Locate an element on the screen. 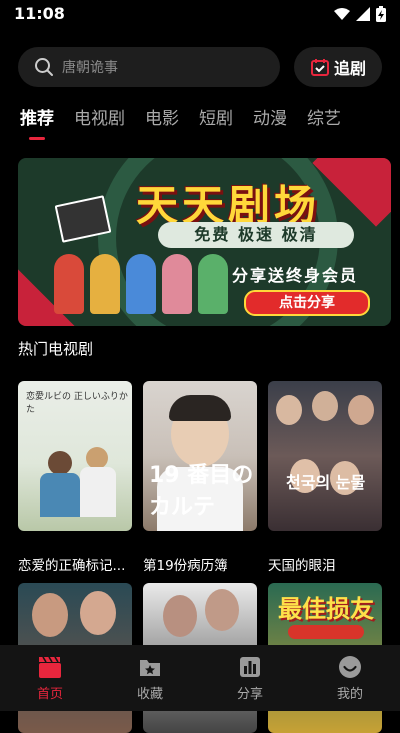 The height and width of the screenshot is (733, 400). tab-anime: 动漫 is located at coordinates (270, 119).